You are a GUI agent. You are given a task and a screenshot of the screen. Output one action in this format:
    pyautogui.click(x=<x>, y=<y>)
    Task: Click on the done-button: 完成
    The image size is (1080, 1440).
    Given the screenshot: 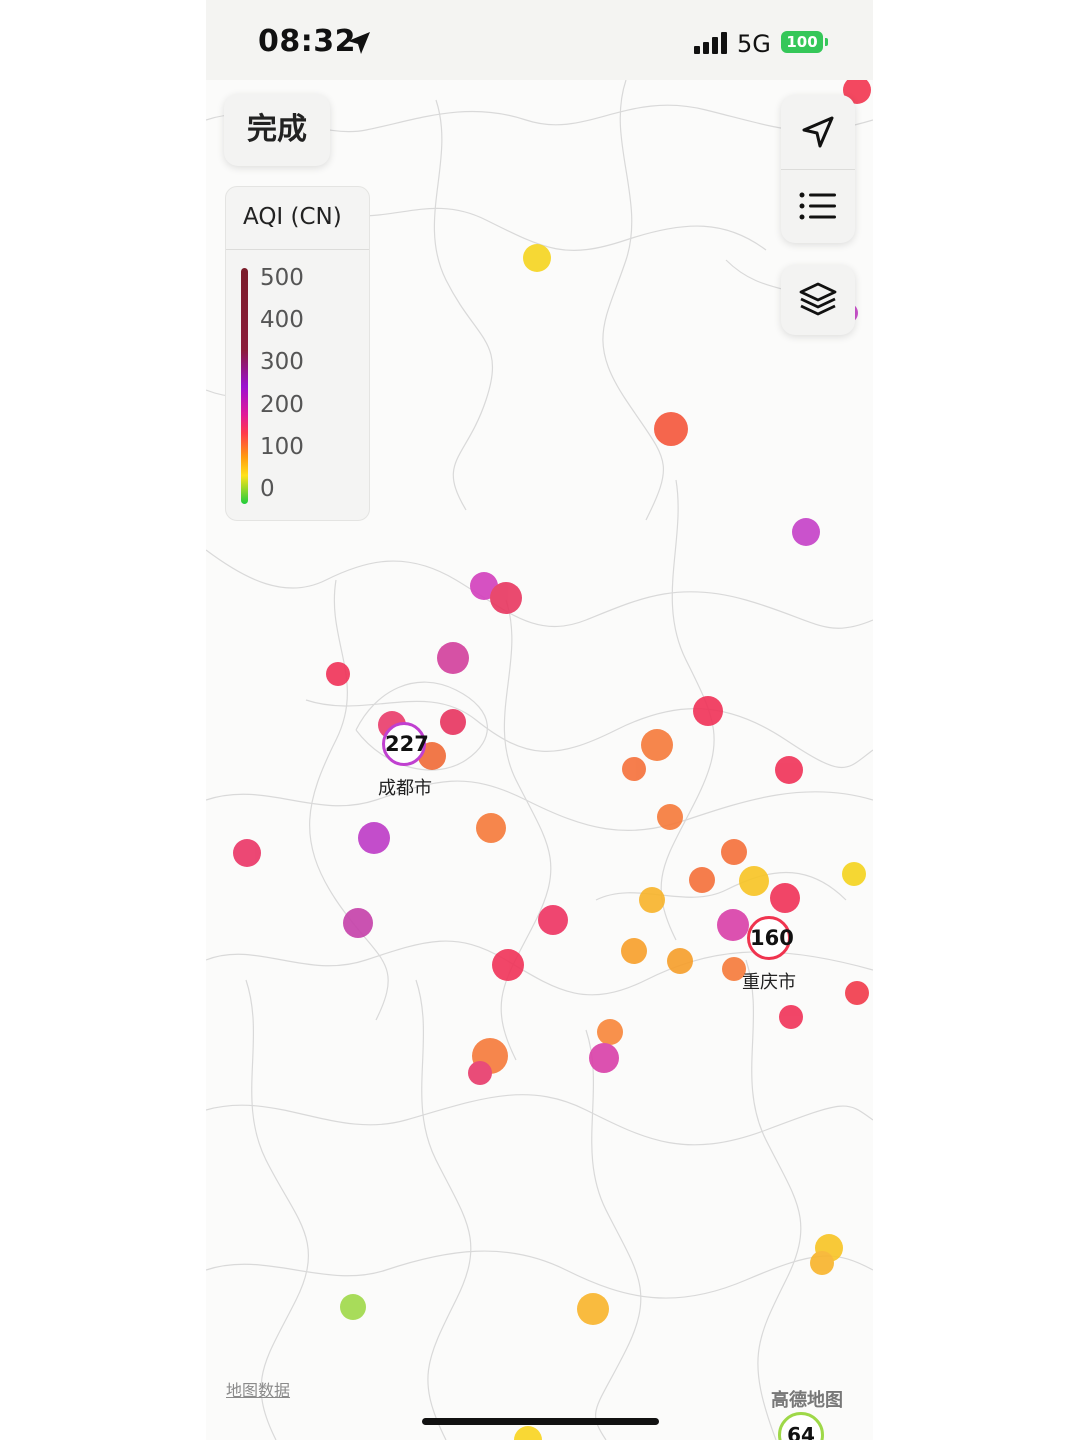 What is the action you would take?
    pyautogui.click(x=277, y=130)
    